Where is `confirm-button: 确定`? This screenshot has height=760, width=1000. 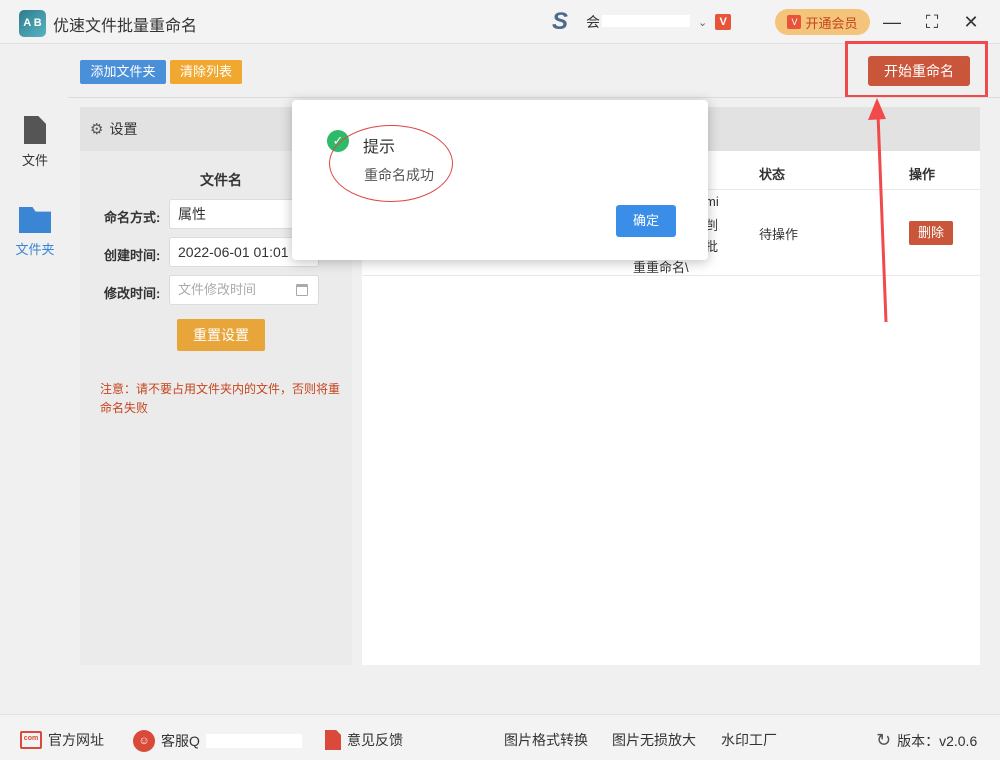 confirm-button: 确定 is located at coordinates (646, 221).